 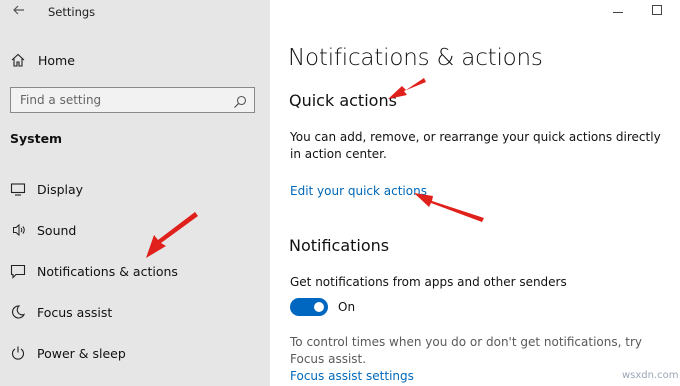 I want to click on arrow-quick-actions, so click(x=407, y=88).